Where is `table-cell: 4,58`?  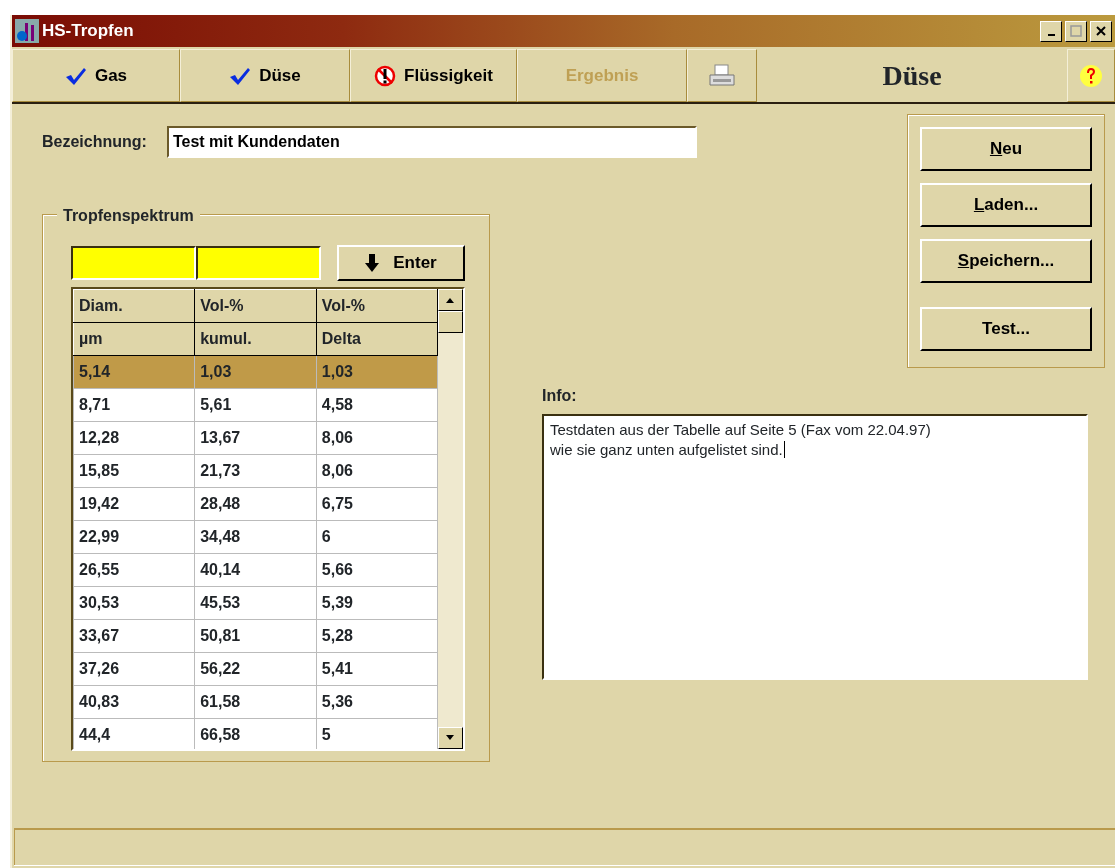
table-cell: 4,58 is located at coordinates (377, 405).